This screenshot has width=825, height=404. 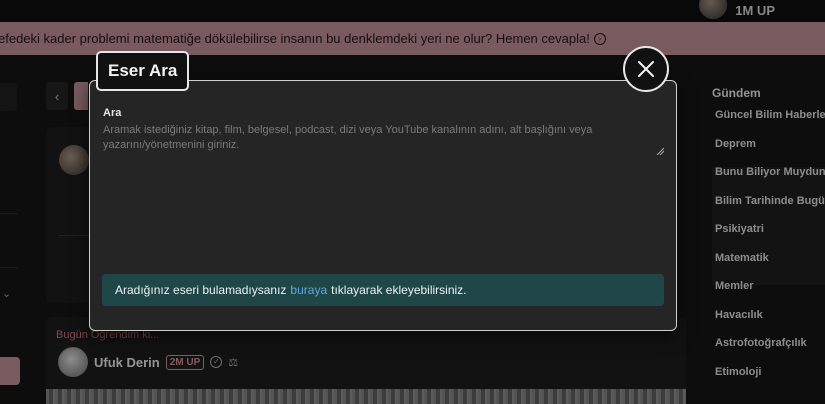 What do you see at coordinates (112, 113) in the screenshot?
I see `search-label: Ara` at bounding box center [112, 113].